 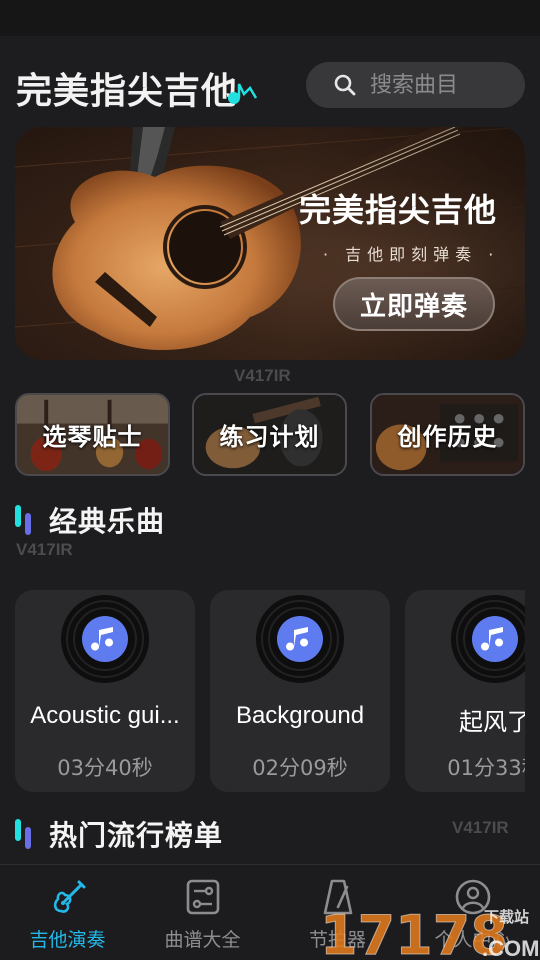 What do you see at coordinates (202, 940) in the screenshot?
I see `nav-label: 曲谱大全` at bounding box center [202, 940].